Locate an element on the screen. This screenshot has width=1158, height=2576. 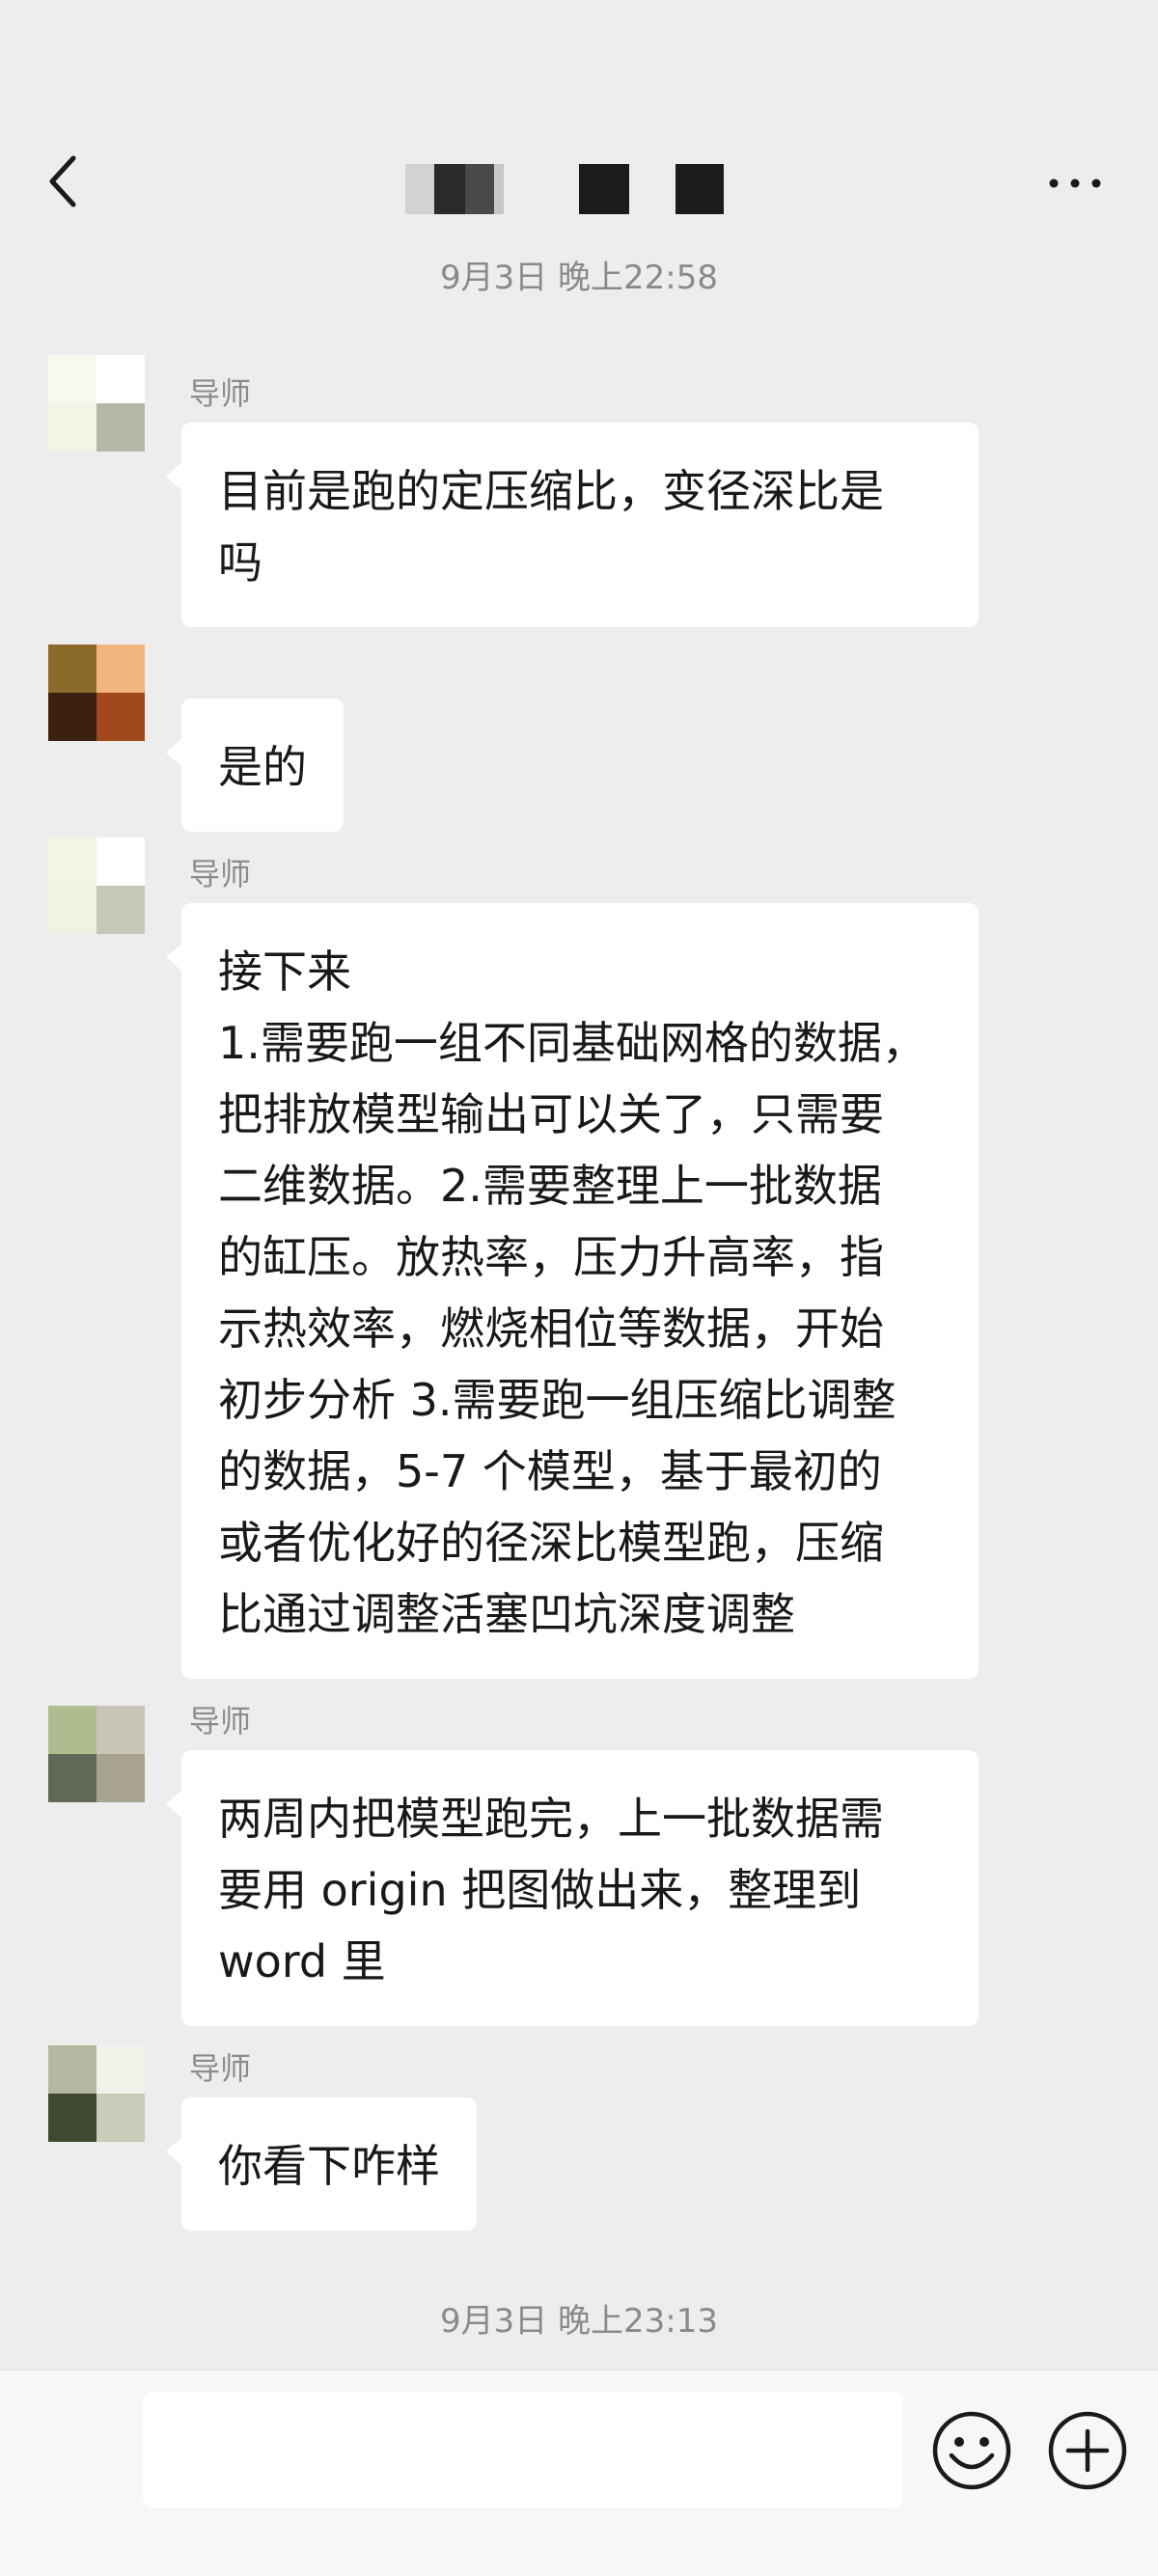
back-button is located at coordinates (66, 181).